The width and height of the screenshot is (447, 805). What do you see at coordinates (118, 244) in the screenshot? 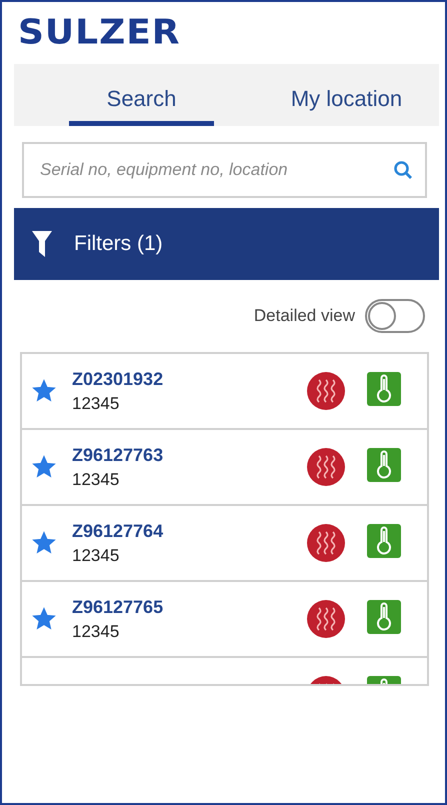
I see `filters-label: Filters (1)` at bounding box center [118, 244].